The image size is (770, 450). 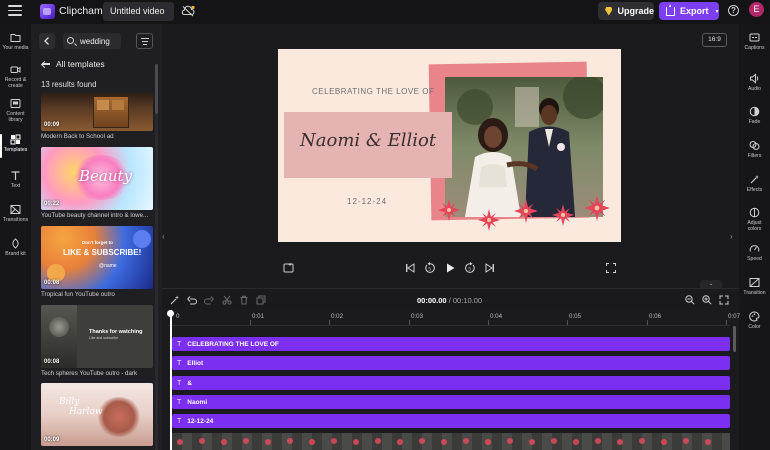 What do you see at coordinates (15, 110) in the screenshot?
I see `nav-content-library: Content library` at bounding box center [15, 110].